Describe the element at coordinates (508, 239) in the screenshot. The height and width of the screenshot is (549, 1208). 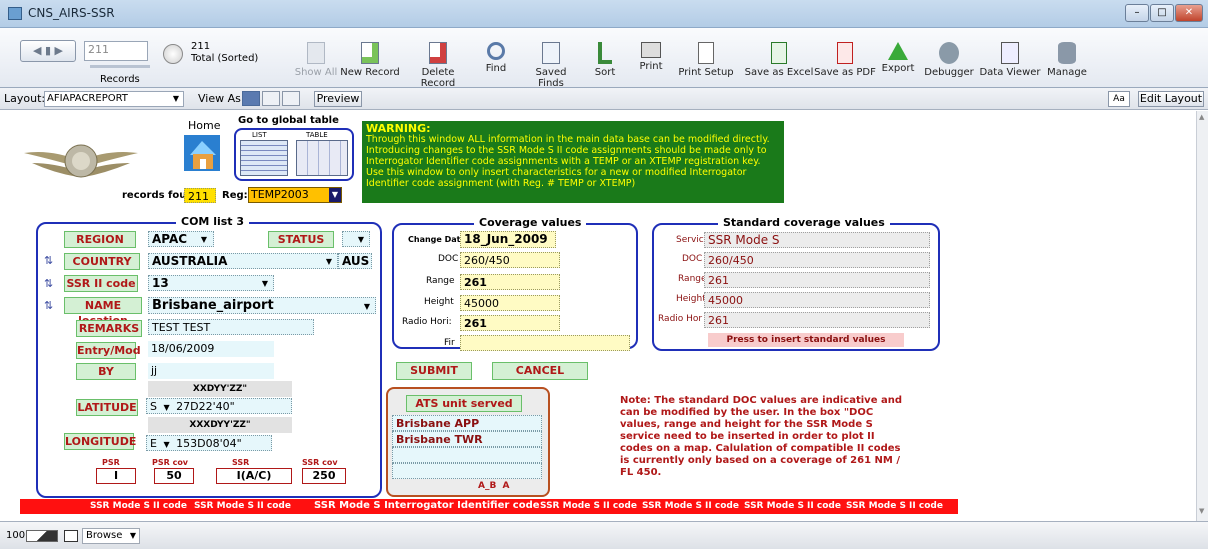
I see `change-date-field: 18_Jun_2009` at that location.